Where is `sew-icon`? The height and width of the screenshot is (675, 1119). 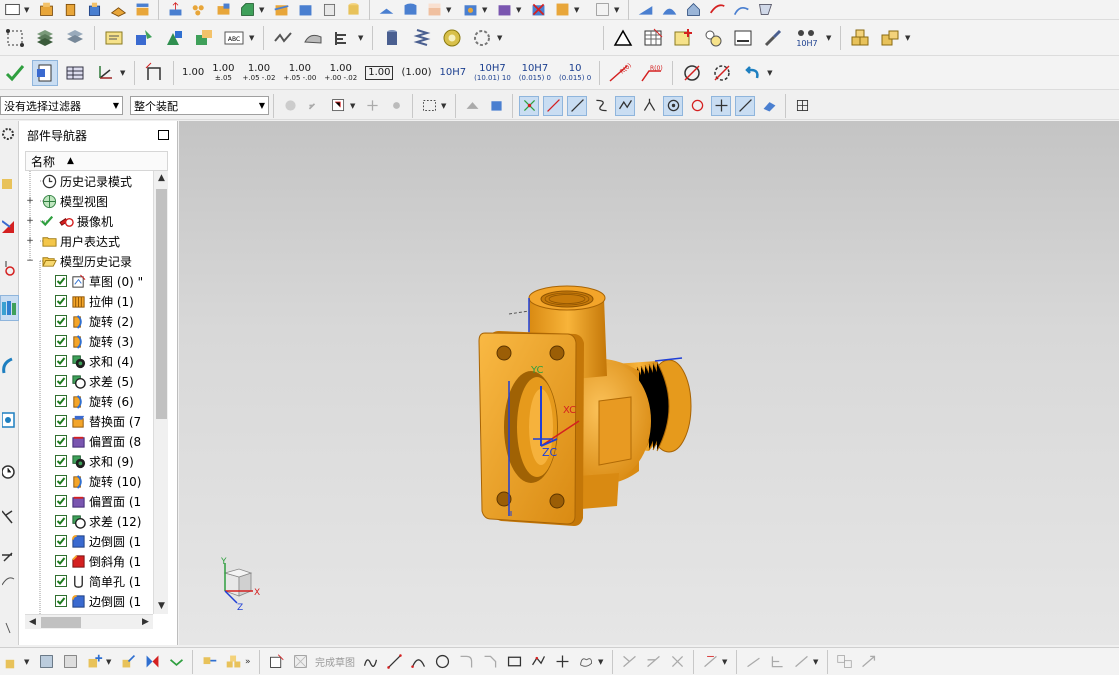
sew-icon is located at coordinates (329, 10).